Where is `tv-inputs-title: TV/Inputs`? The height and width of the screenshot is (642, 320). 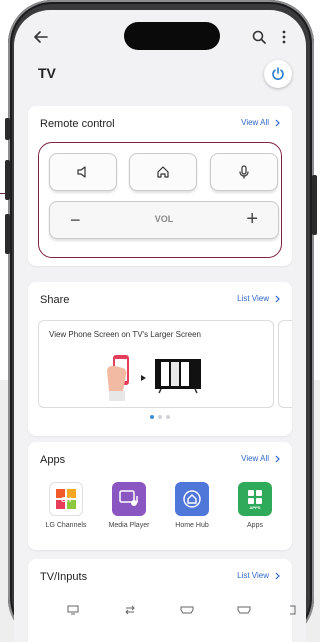 tv-inputs-title: TV/Inputs is located at coordinates (64, 577).